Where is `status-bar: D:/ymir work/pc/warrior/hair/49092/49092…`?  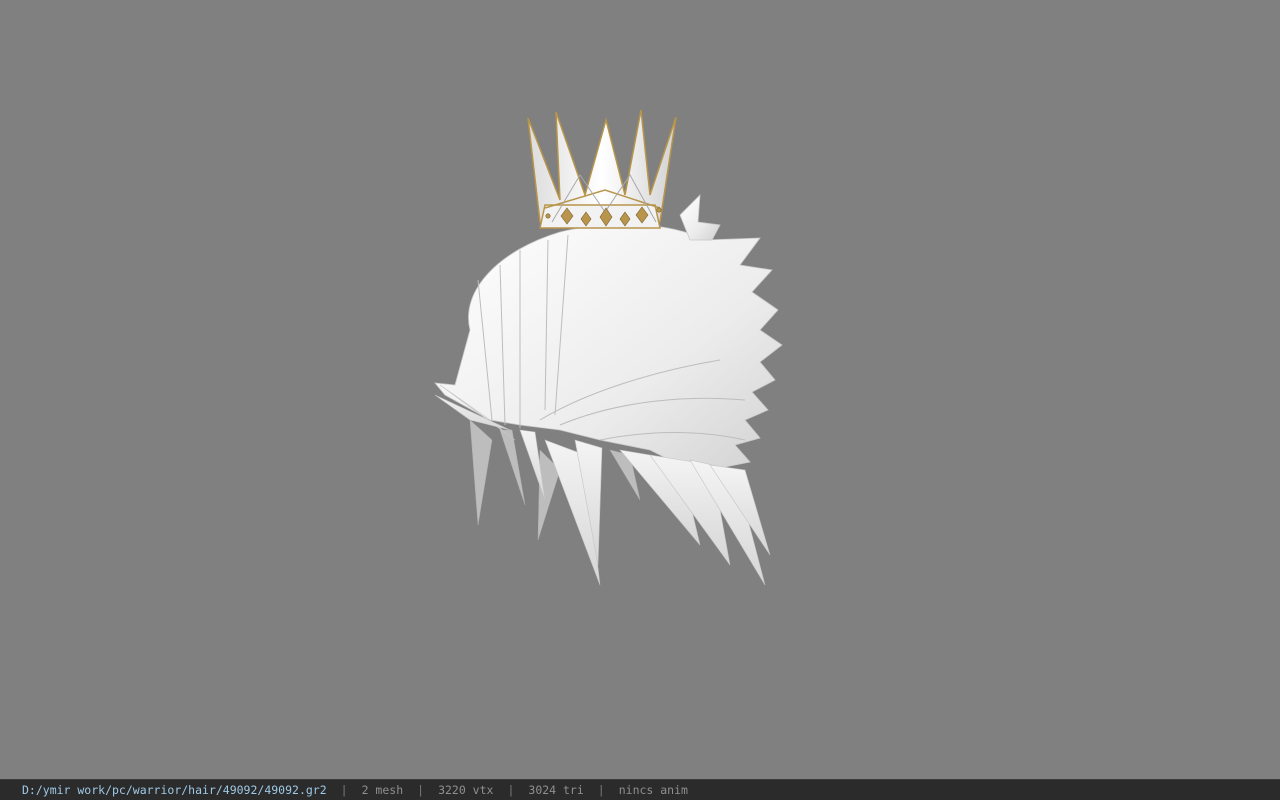
status-bar: D:/ymir work/pc/warrior/hair/49092/49092… is located at coordinates (640, 789).